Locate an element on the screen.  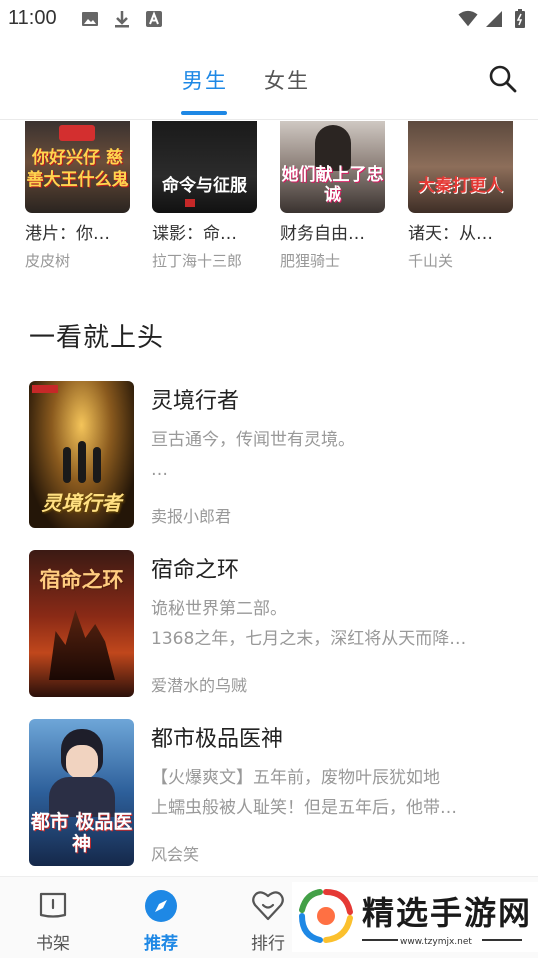
book-author: 皮皮树 is located at coordinates (48, 261).